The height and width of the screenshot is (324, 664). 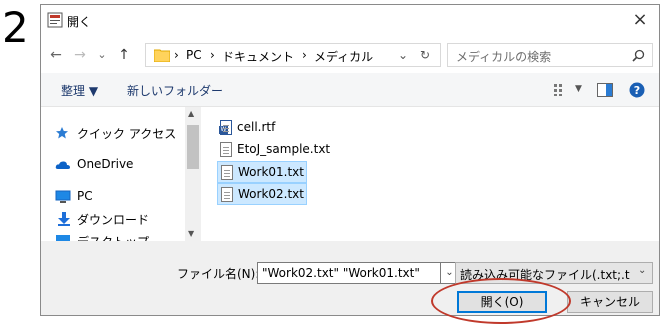 What do you see at coordinates (105, 164) in the screenshot?
I see `nav-label-onedrive: OneDrive` at bounding box center [105, 164].